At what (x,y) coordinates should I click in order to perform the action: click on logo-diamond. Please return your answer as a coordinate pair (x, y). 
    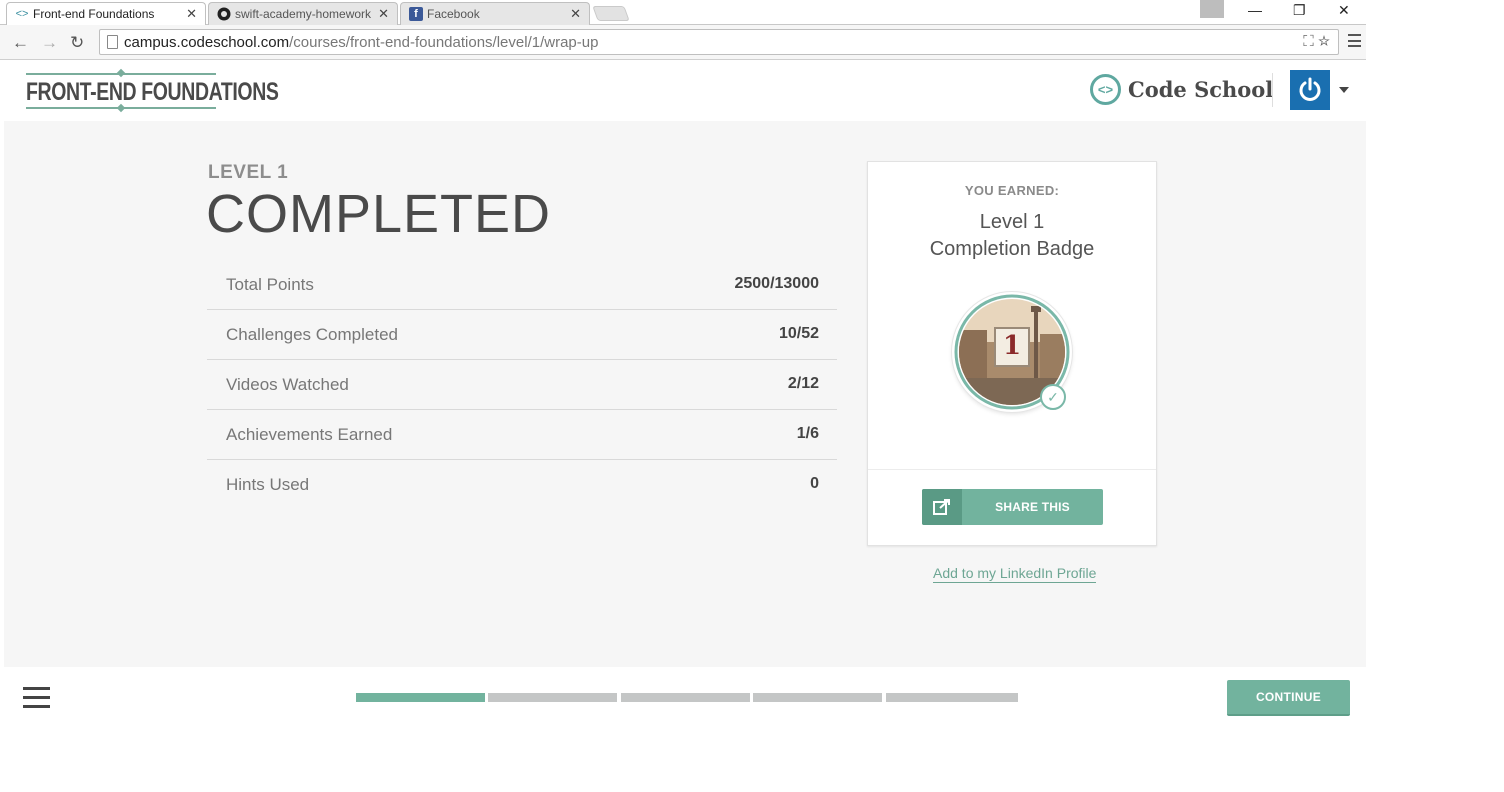
    Looking at the image, I should click on (121, 73).